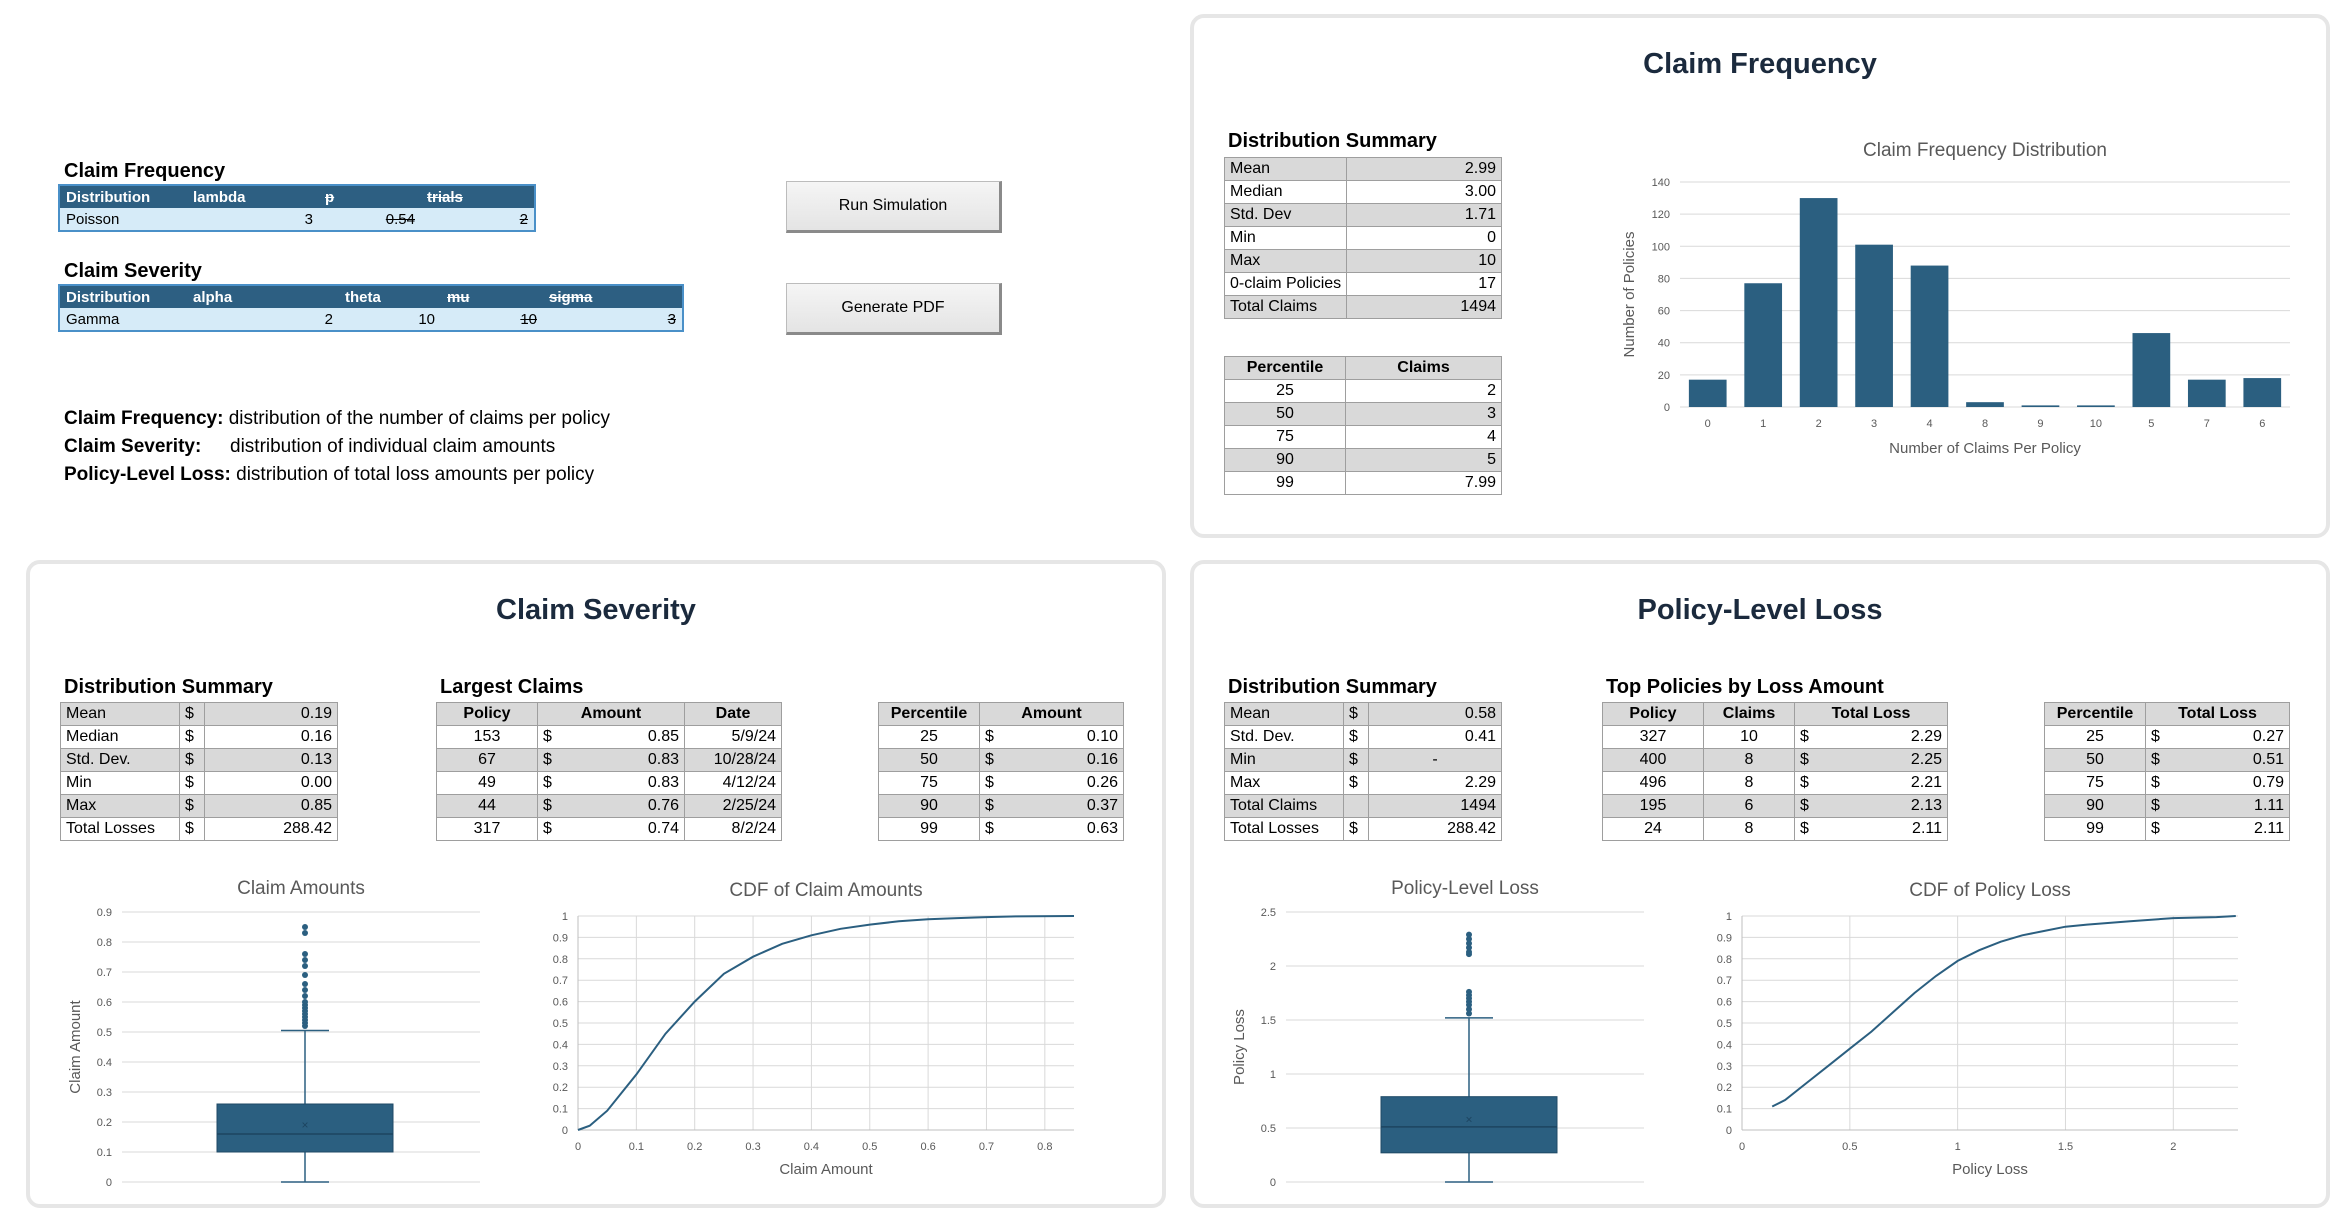  Describe the element at coordinates (1661, 183) in the screenshot. I see `y-tick-label: 140` at that location.